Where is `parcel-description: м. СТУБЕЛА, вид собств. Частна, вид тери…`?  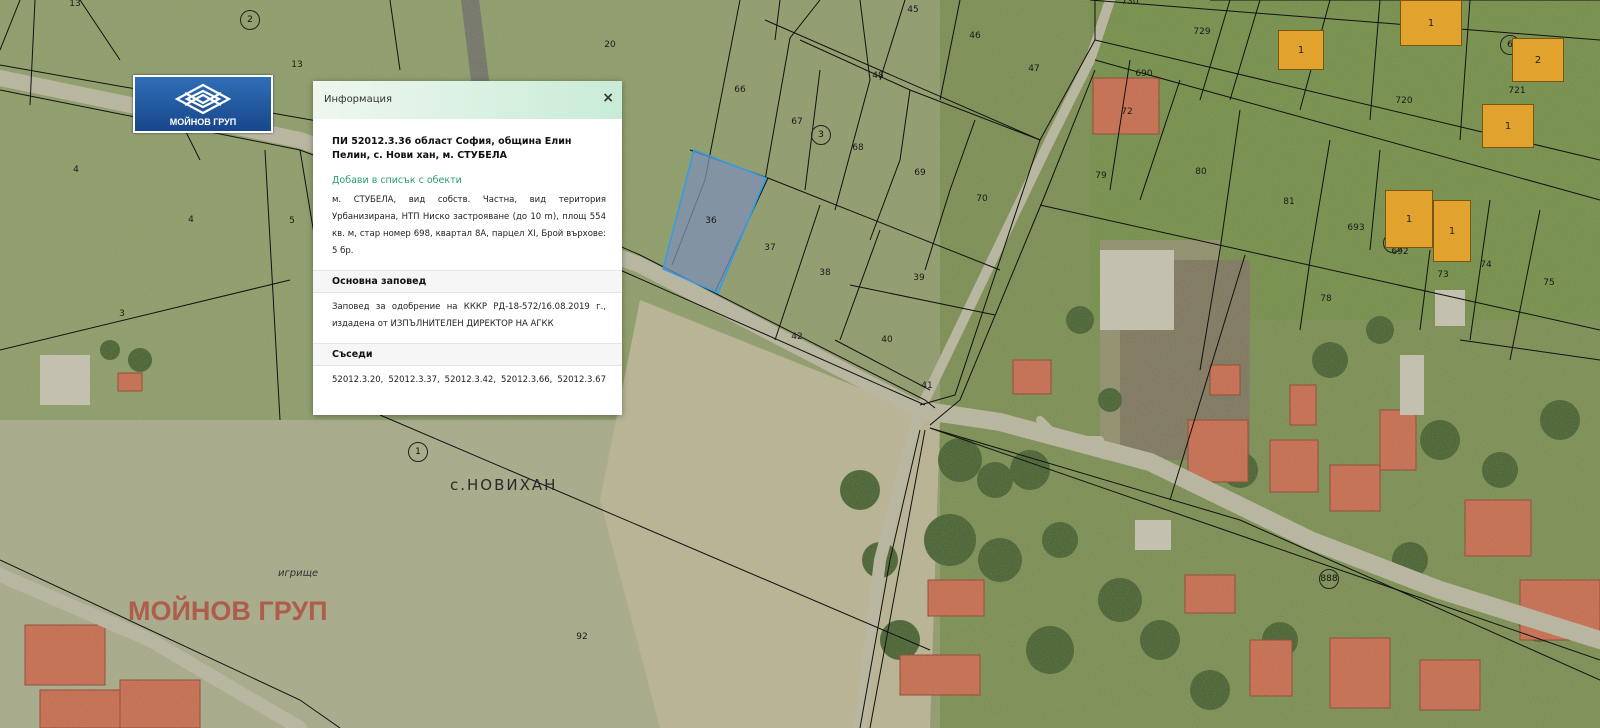
parcel-description: м. СТУБЕЛА, вид собств. Частна, вид тери… is located at coordinates (469, 225).